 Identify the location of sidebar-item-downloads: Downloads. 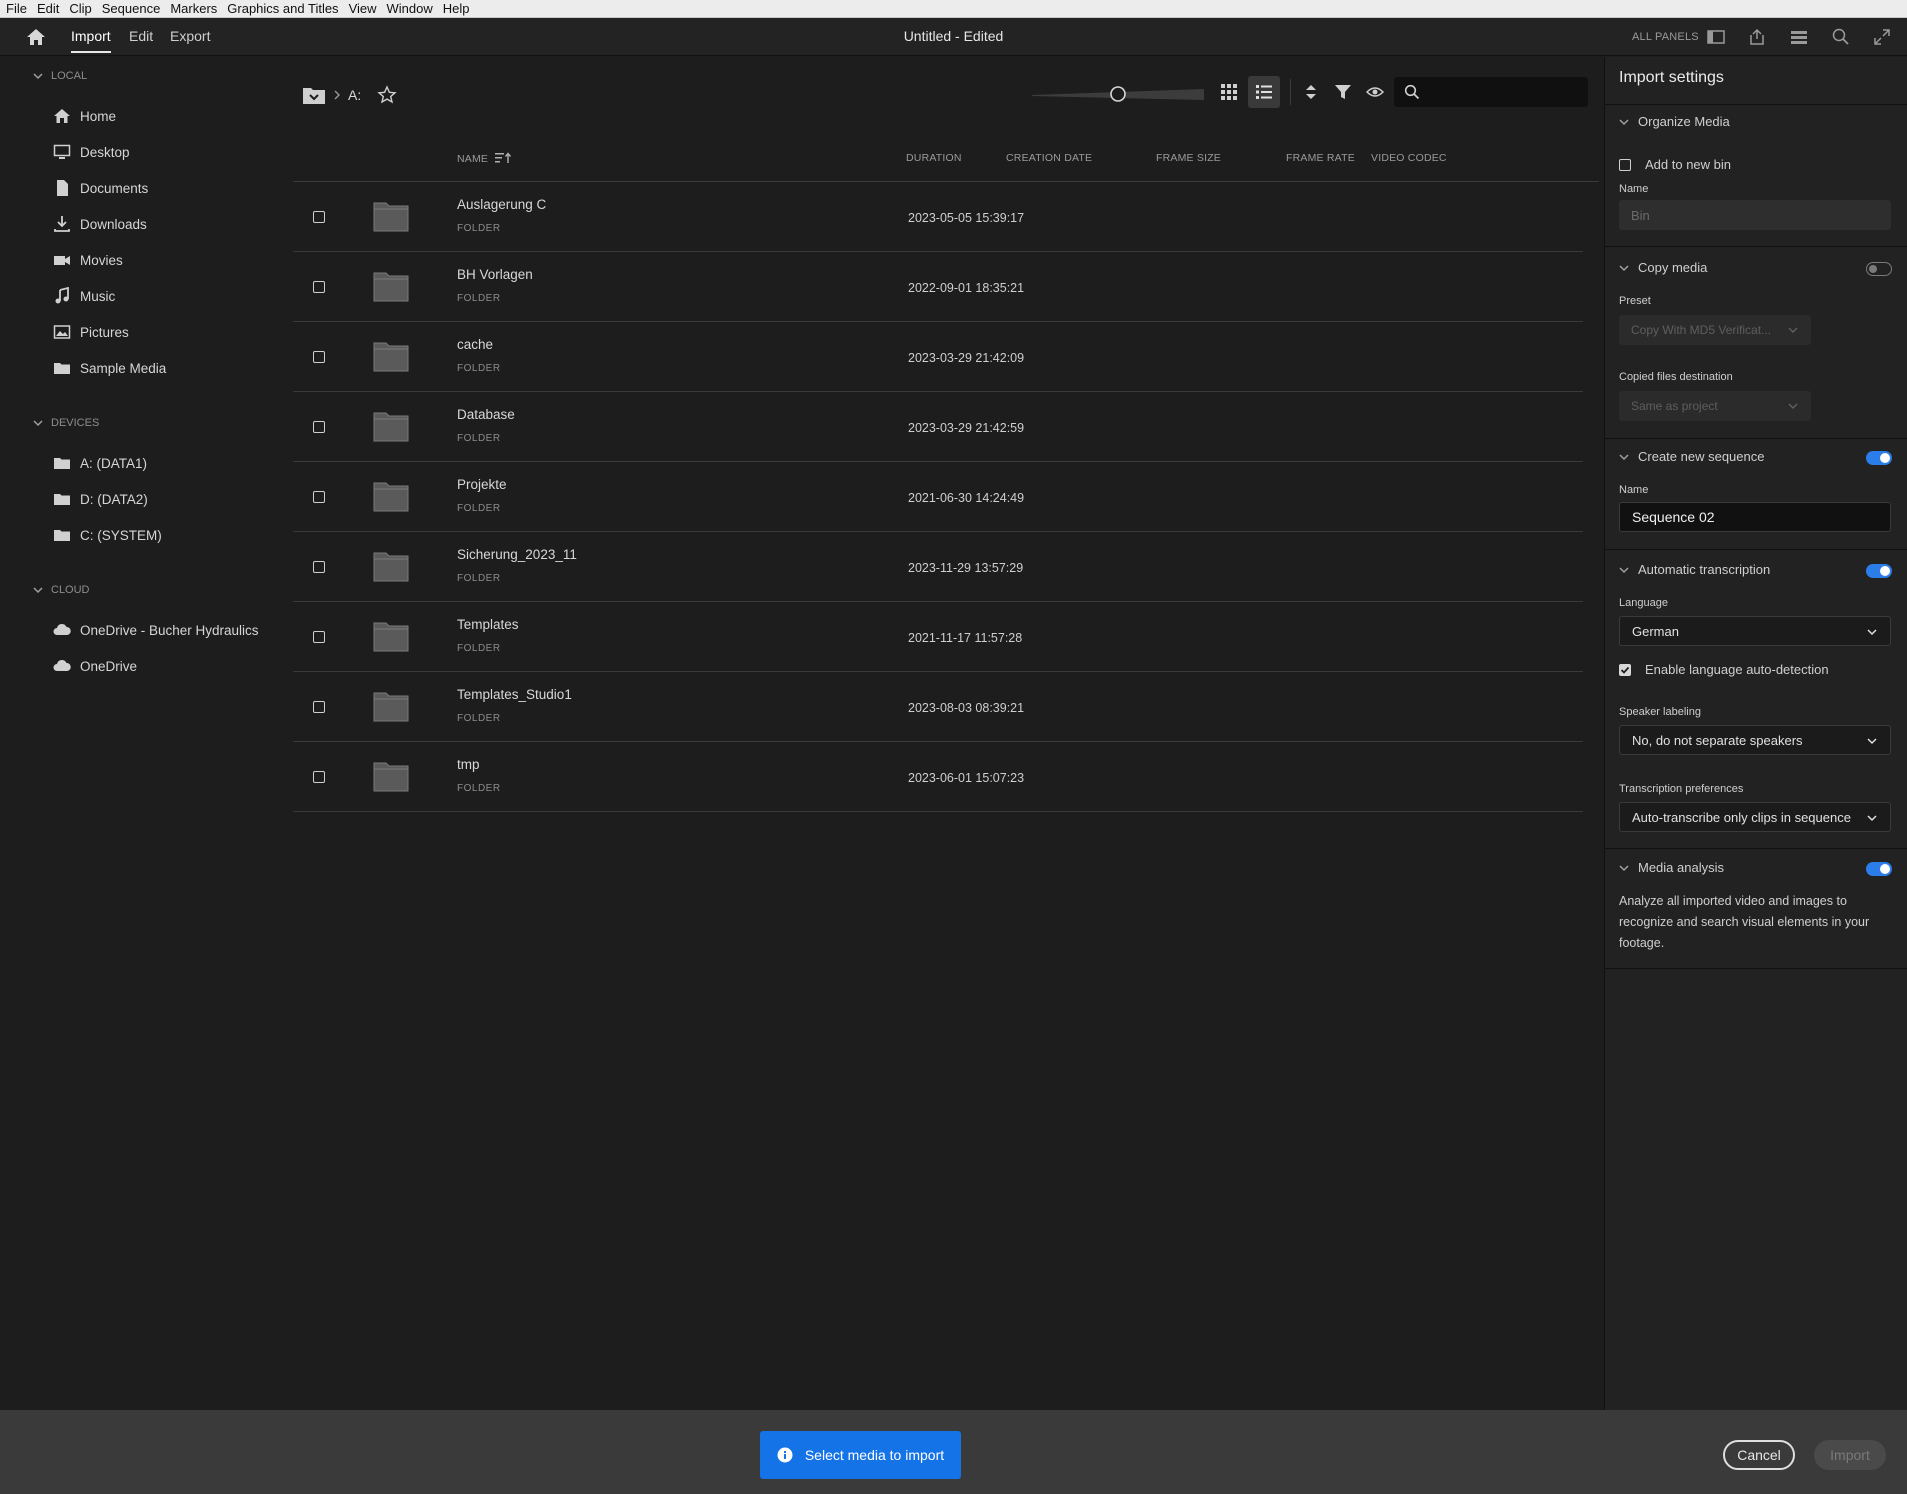
(100, 224).